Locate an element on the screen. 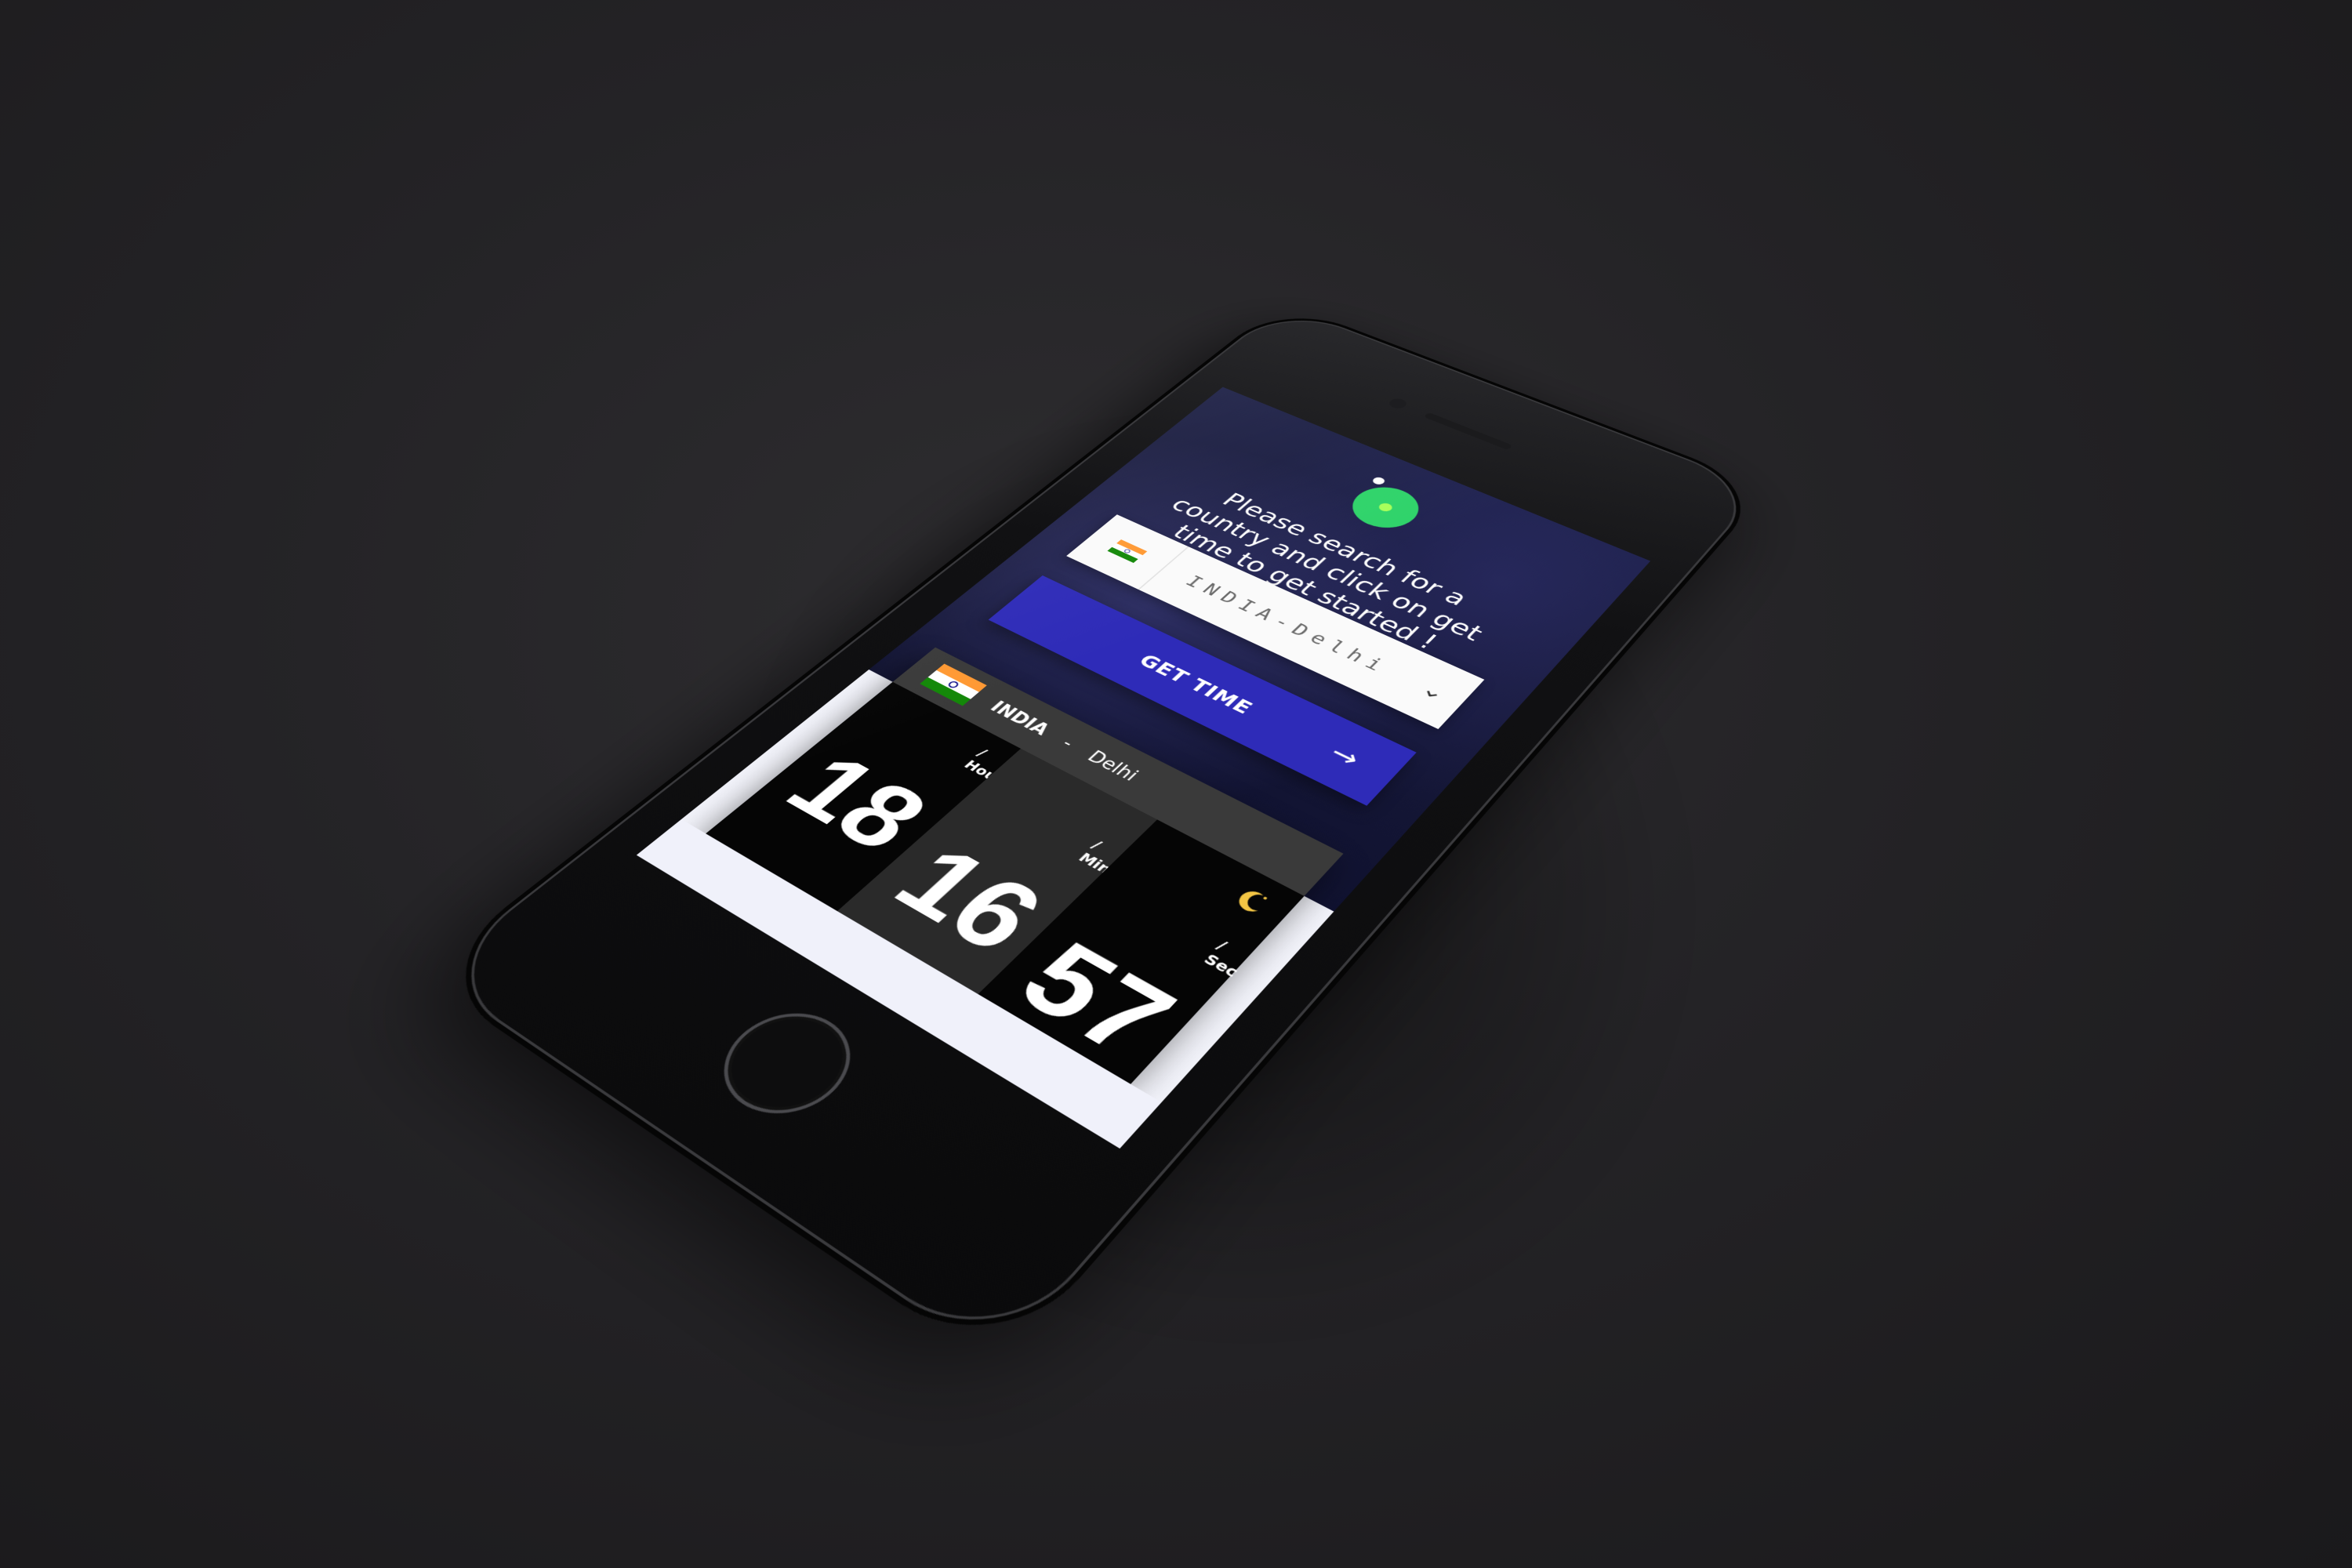  front-camera is located at coordinates (1398, 404).